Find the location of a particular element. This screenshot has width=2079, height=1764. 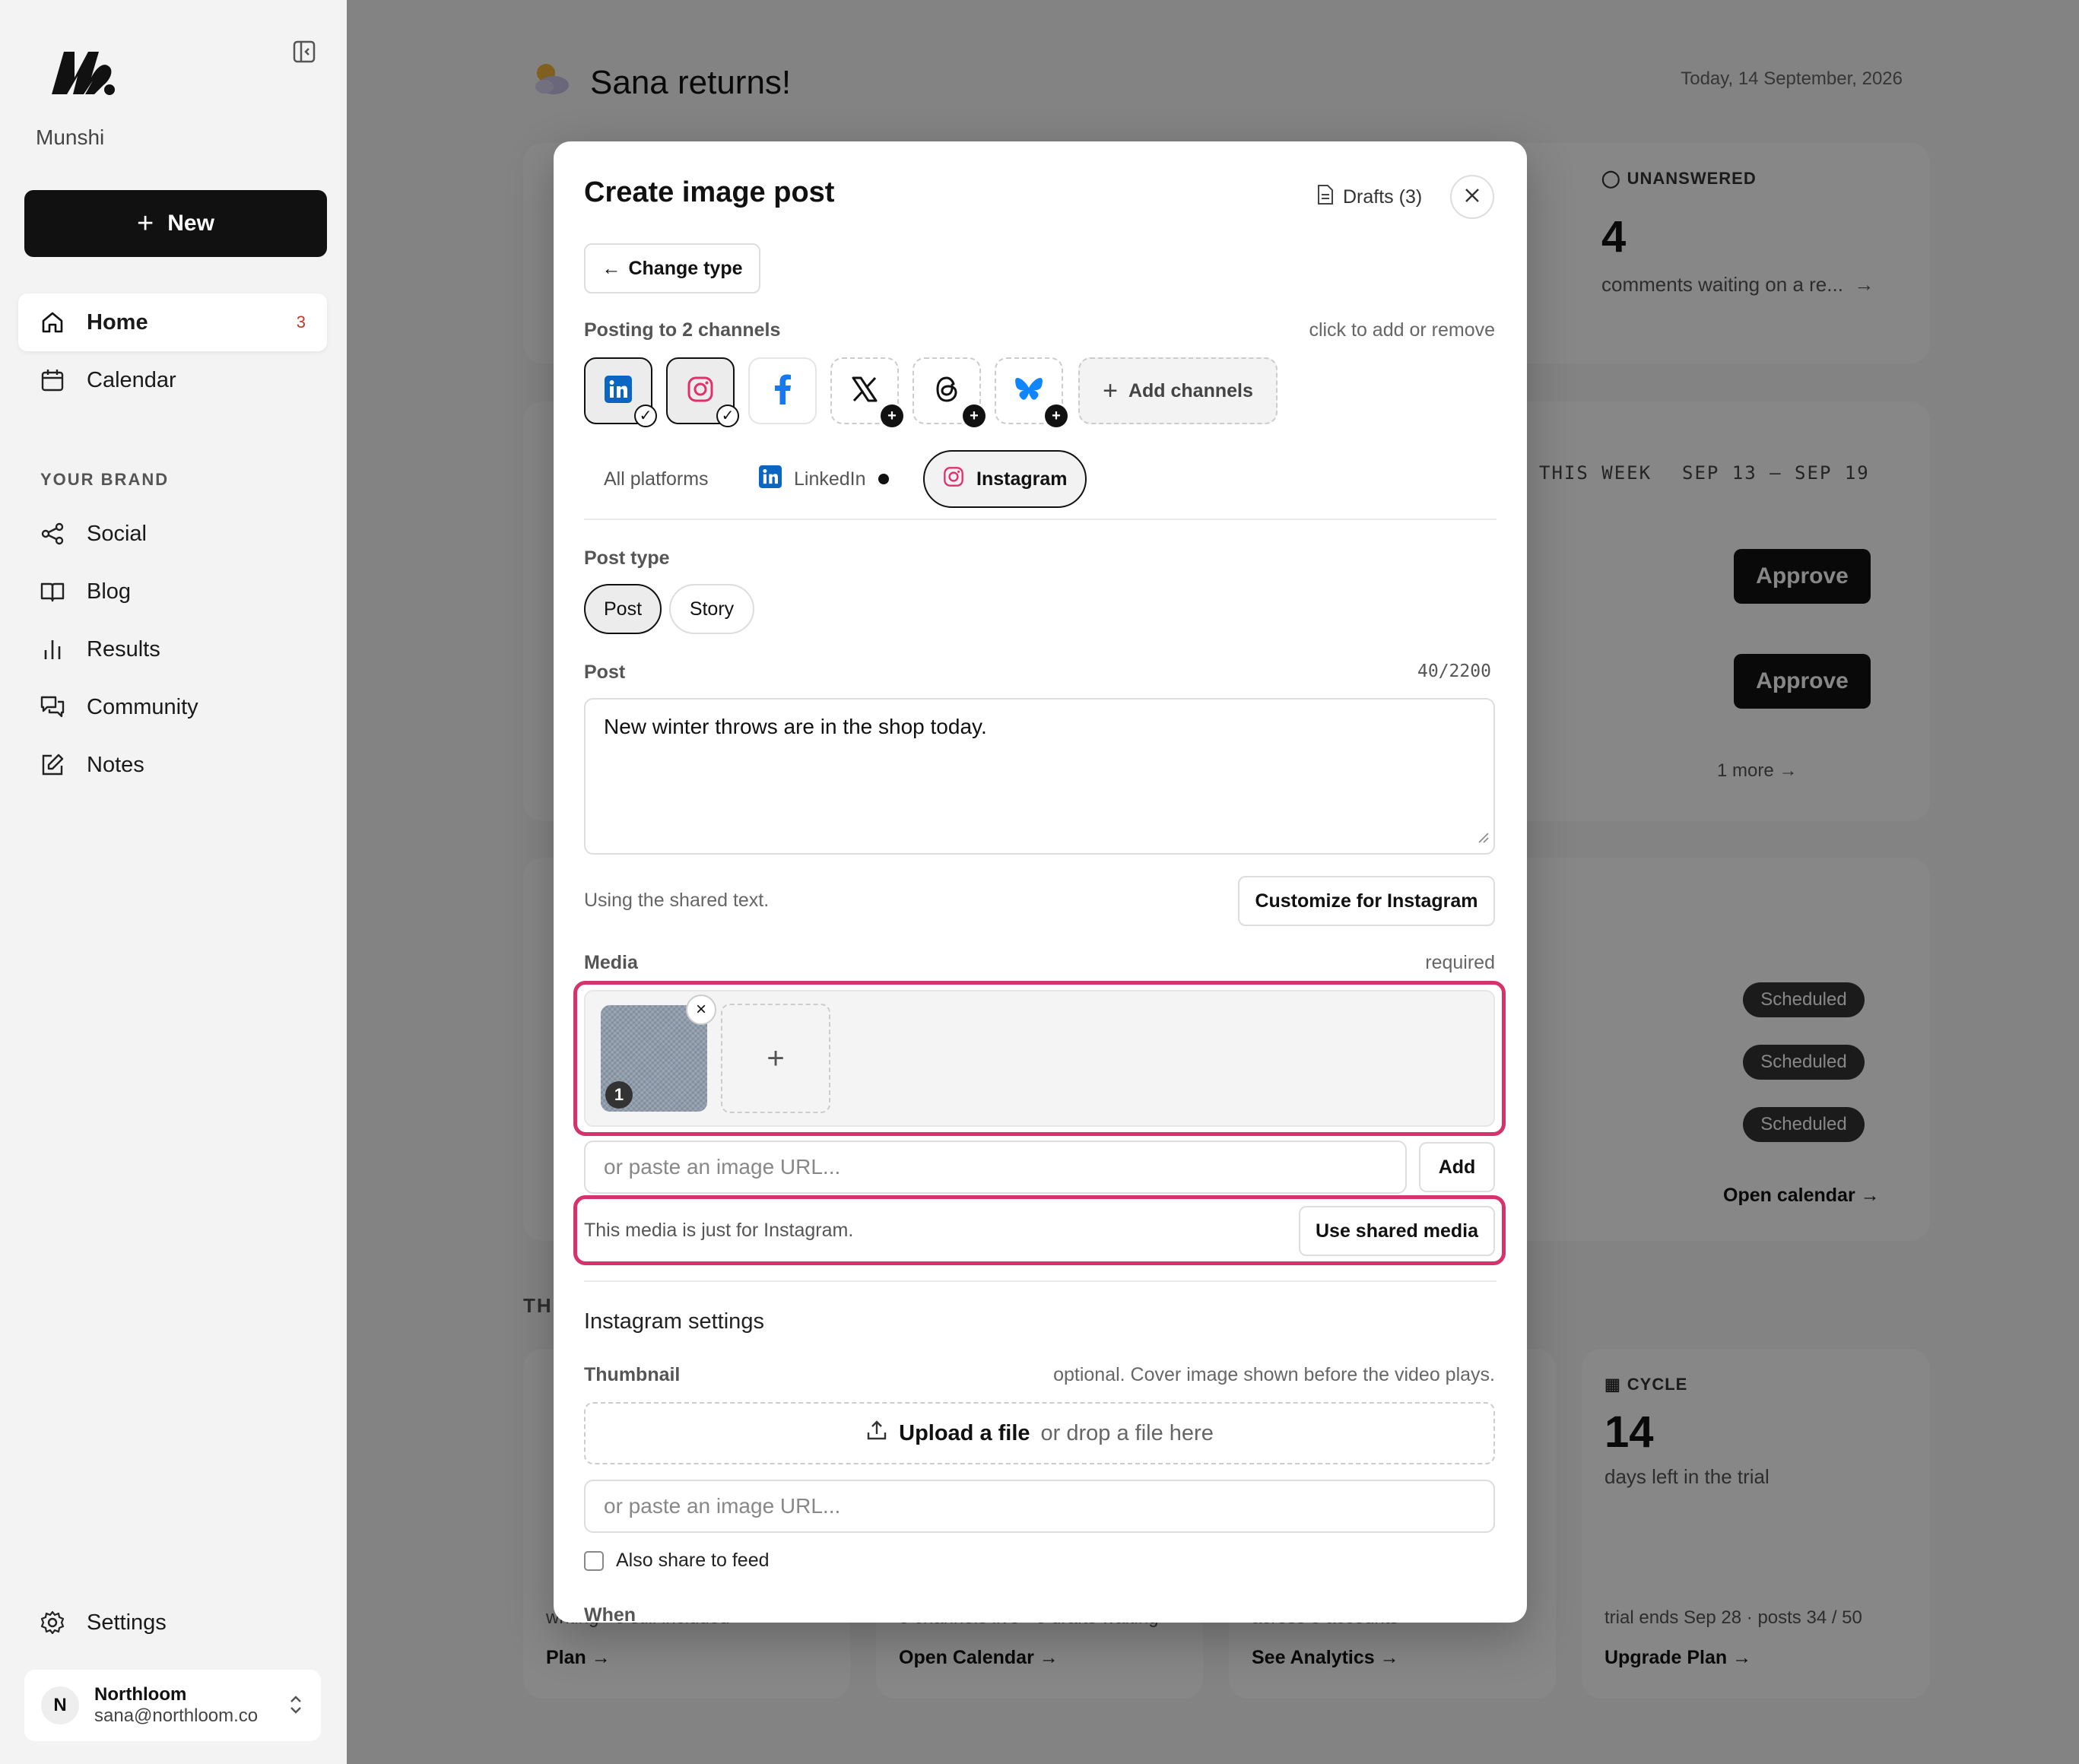

thumbnail-upload-dropzone: Upload a file or drop a file here is located at coordinates (1039, 1433).